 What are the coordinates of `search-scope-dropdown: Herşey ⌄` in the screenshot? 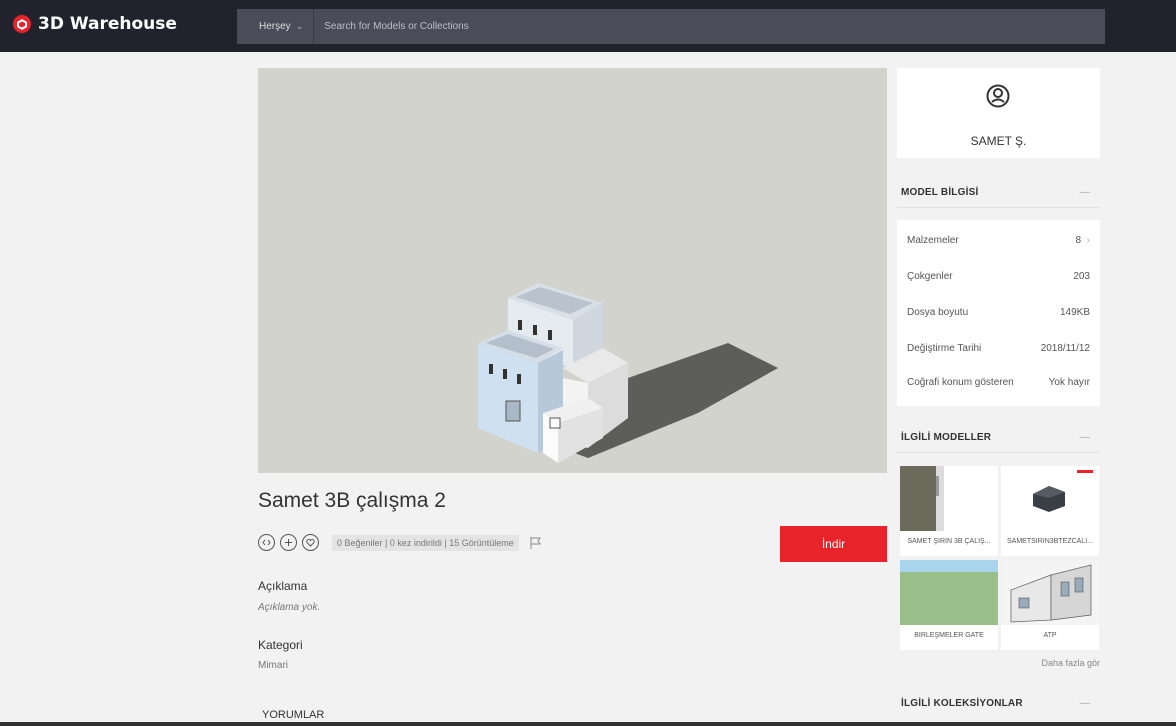 It's located at (276, 26).